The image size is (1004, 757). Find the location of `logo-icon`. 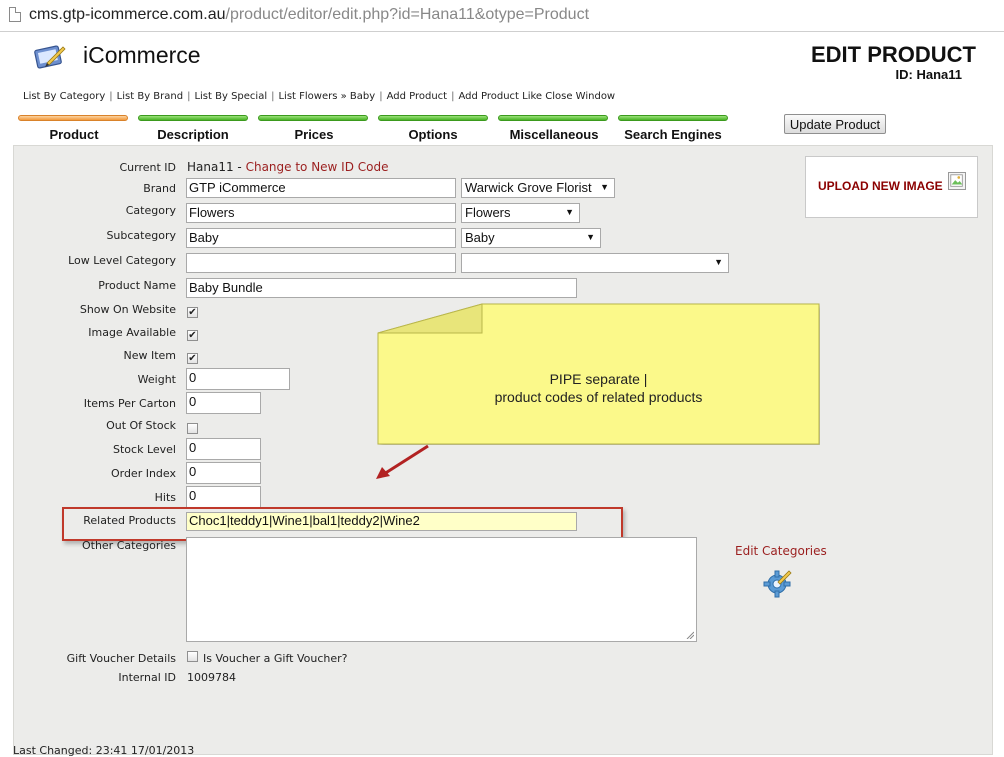

logo-icon is located at coordinates (50, 57).